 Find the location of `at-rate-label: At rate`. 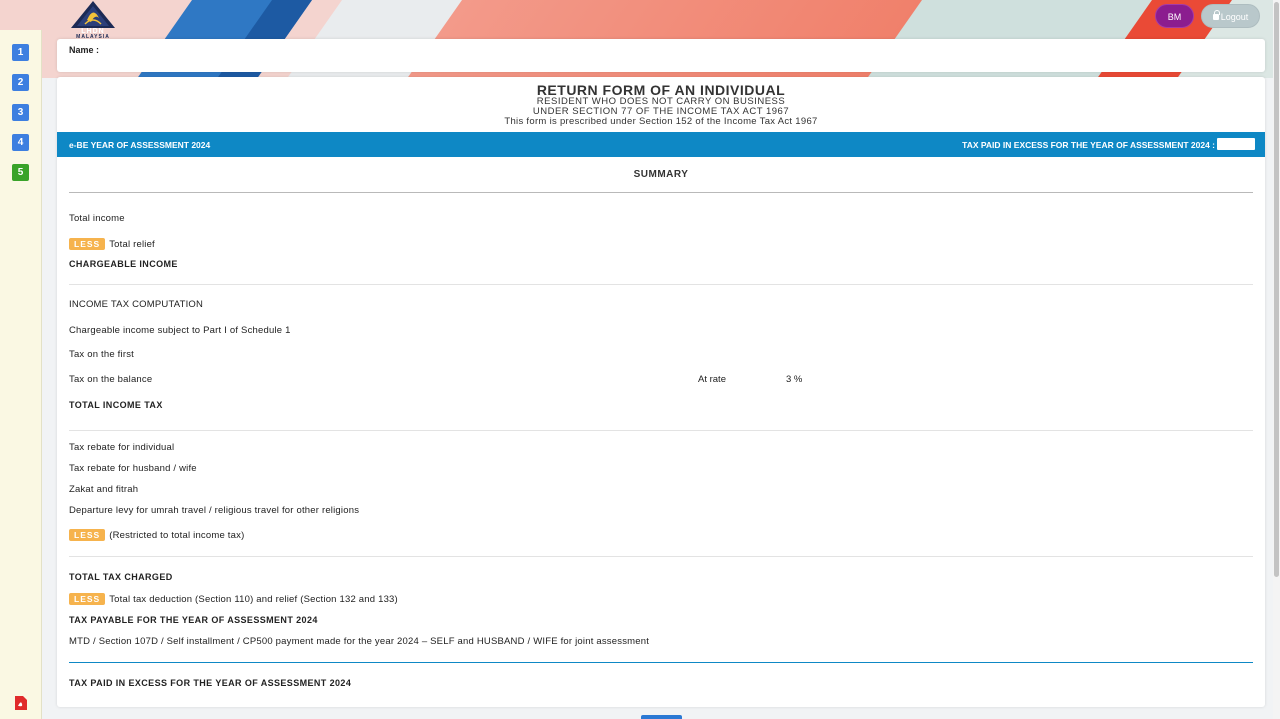

at-rate-label: At rate is located at coordinates (712, 379).